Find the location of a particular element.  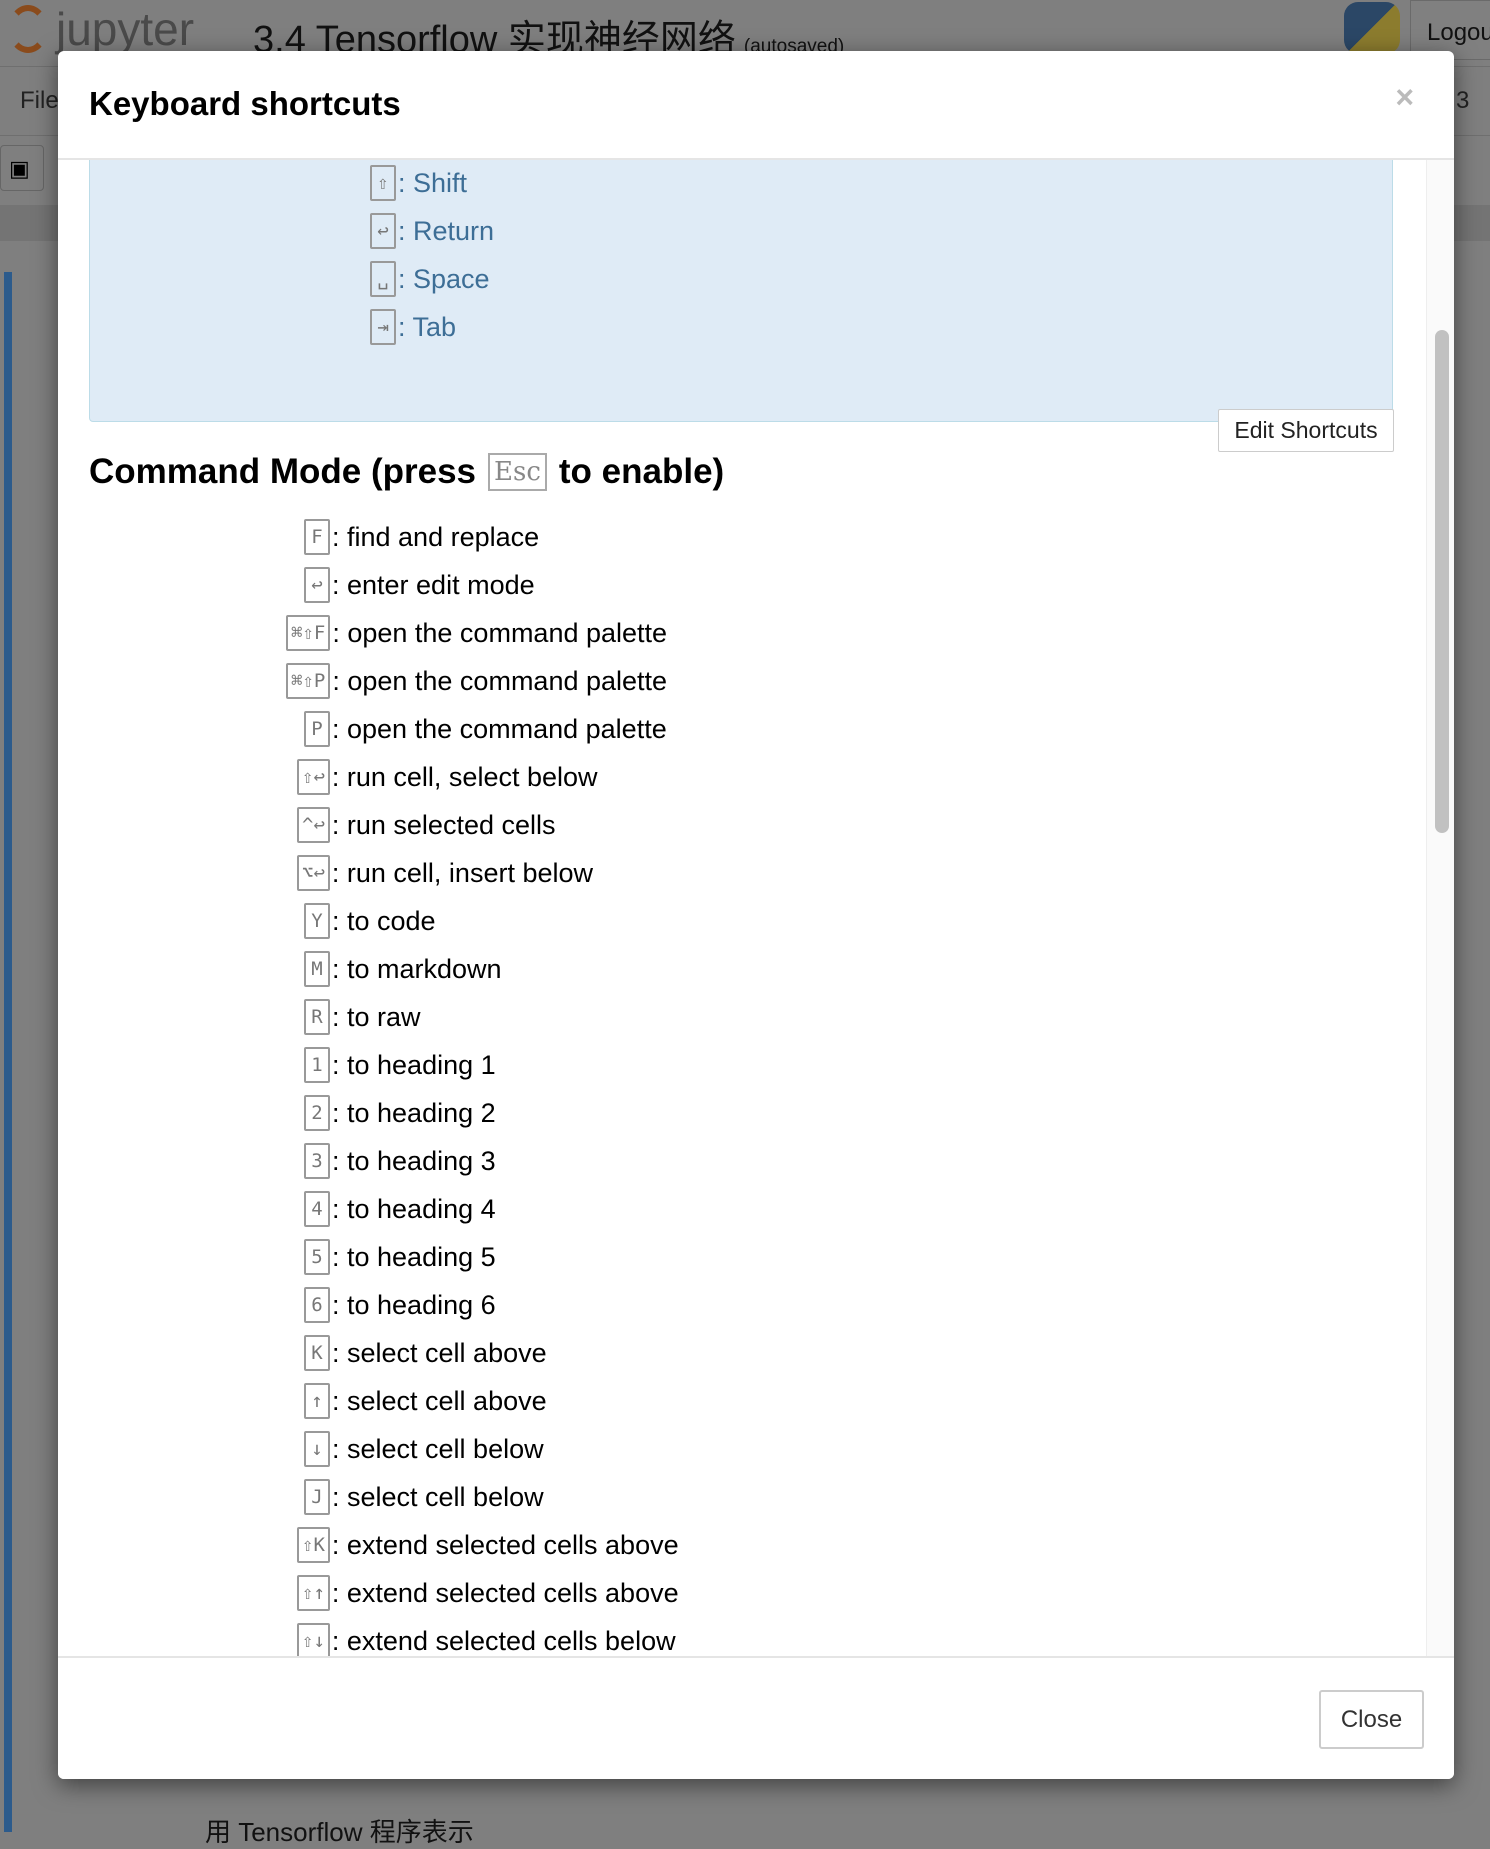

scrollbar is located at coordinates (1440, 933).